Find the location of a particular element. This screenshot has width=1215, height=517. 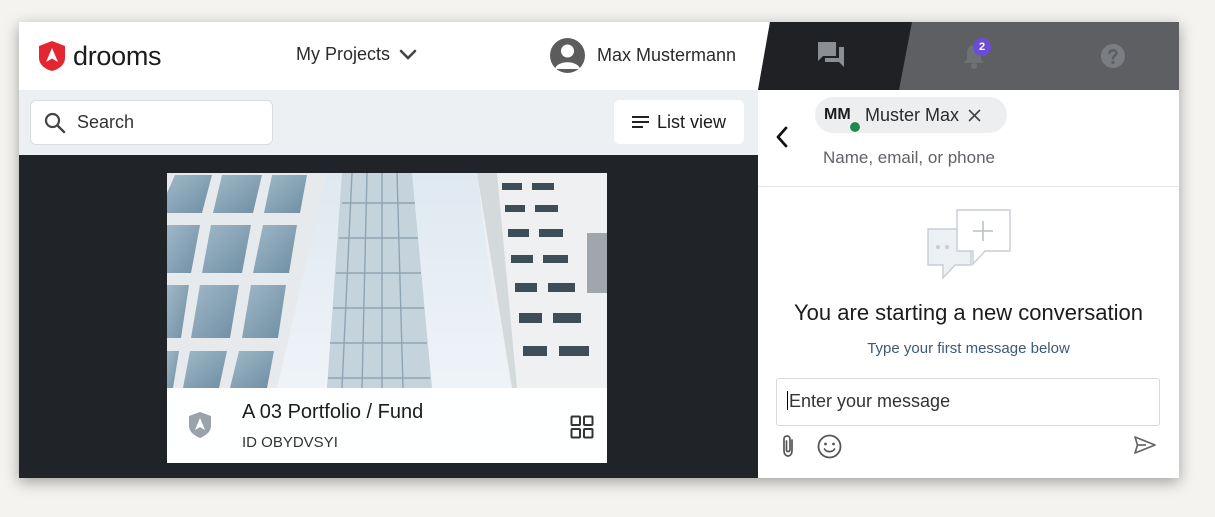

user-menu: Max Mustermann is located at coordinates (643, 55).